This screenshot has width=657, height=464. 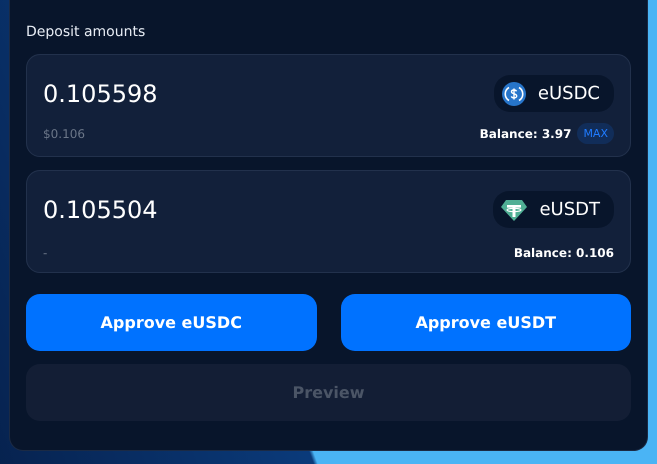 I want to click on approve-button: Approve eUSDT, so click(x=485, y=322).